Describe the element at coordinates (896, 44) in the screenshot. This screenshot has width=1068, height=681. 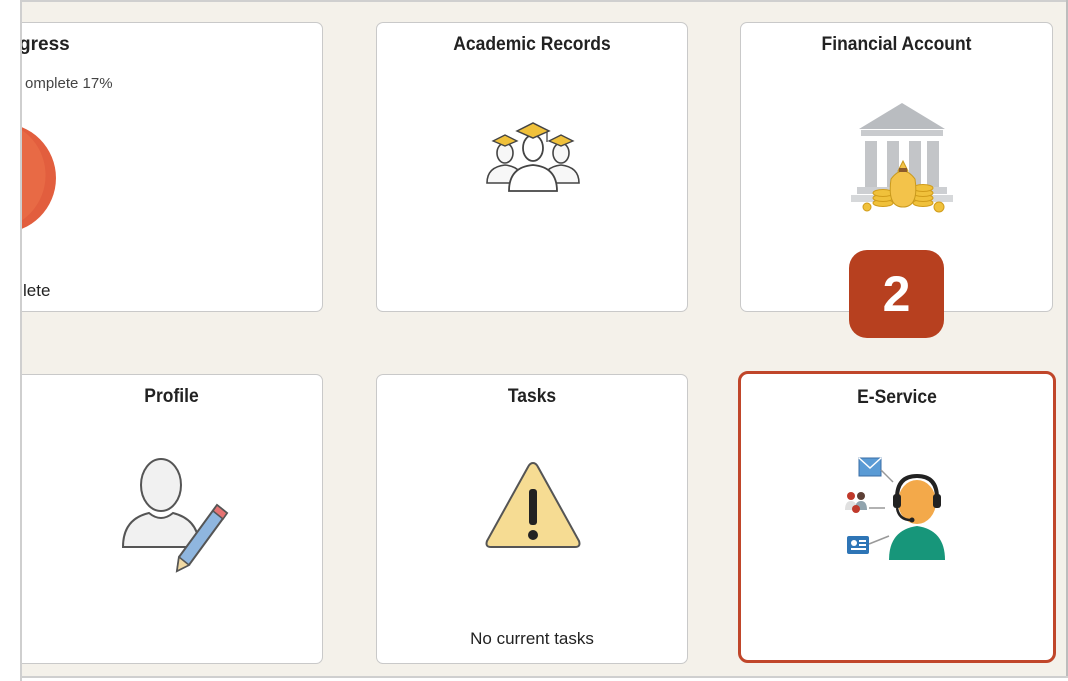
I see `tile-financial-account-title: Financial Account` at that location.